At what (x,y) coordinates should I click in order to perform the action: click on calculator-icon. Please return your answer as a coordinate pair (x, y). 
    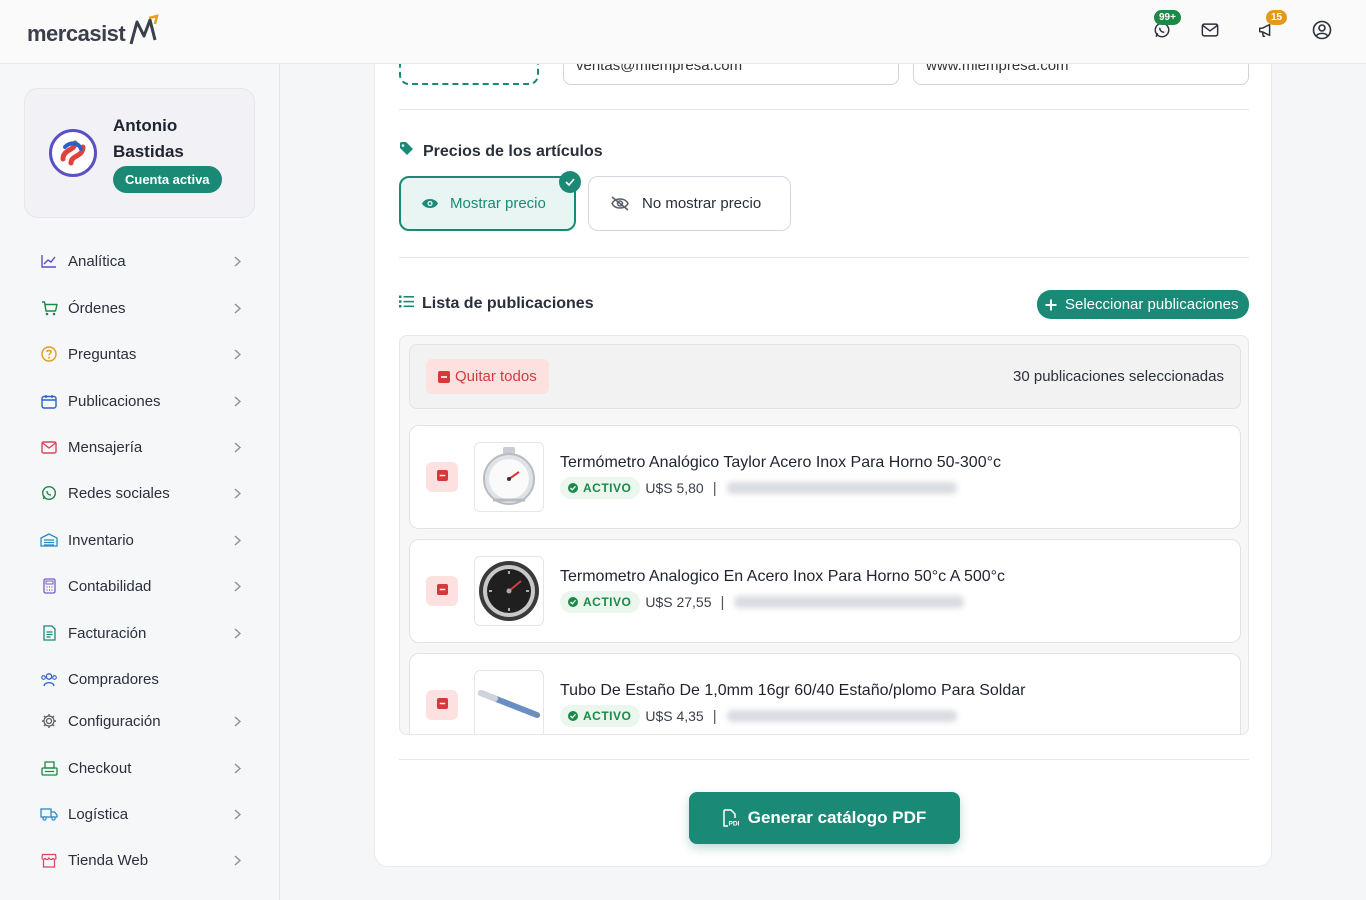
    Looking at the image, I should click on (49, 586).